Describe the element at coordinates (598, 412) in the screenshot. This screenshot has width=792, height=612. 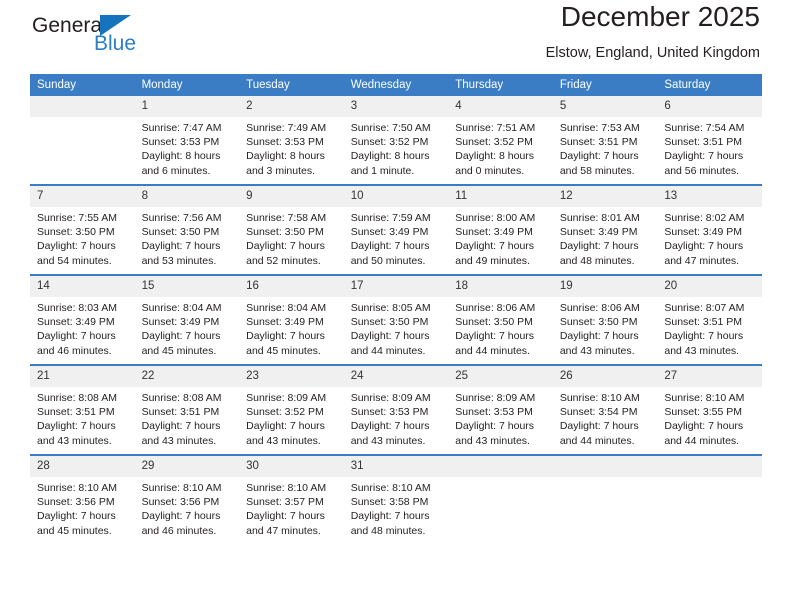
I see `sunset-text: Sunset: 3:54 PM` at that location.